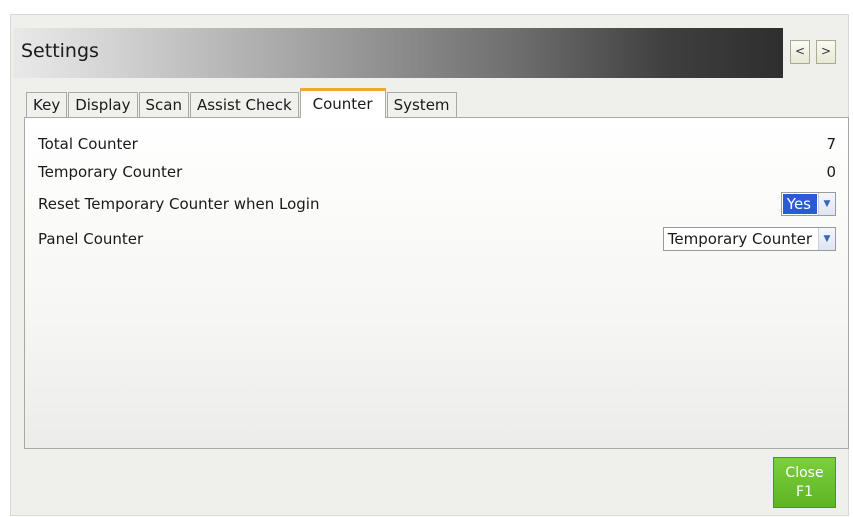  What do you see at coordinates (831, 144) in the screenshot?
I see `total-counter-value: 7` at bounding box center [831, 144].